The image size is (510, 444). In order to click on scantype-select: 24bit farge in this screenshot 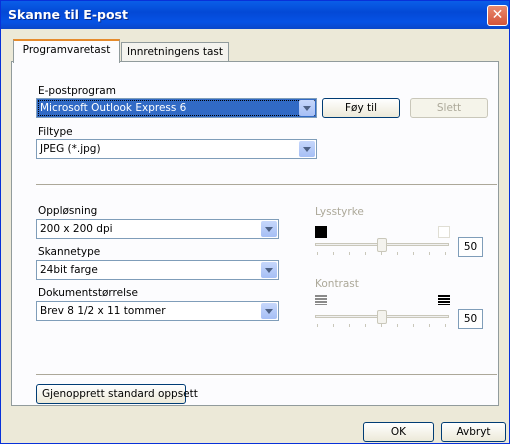, I will do `click(157, 270)`.